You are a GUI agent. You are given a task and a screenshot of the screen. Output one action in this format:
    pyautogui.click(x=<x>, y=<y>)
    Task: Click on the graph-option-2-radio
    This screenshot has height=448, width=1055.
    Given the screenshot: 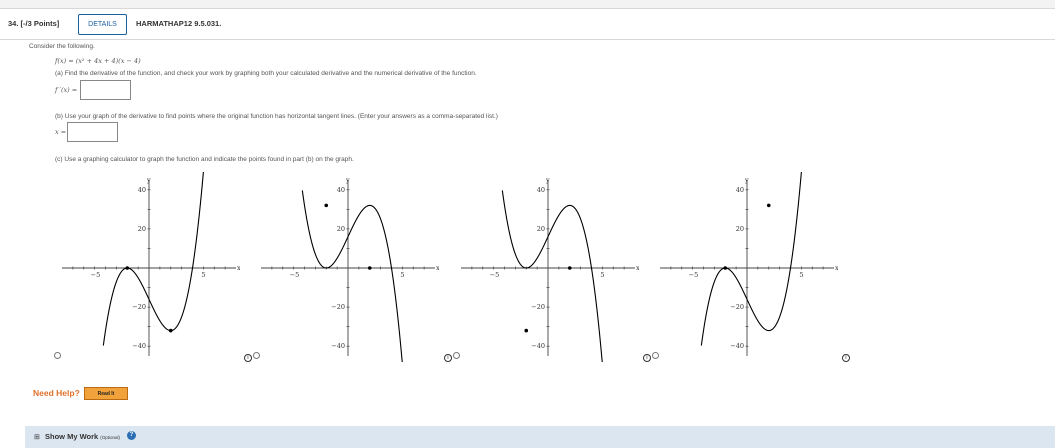 What is the action you would take?
    pyautogui.click(x=256, y=355)
    